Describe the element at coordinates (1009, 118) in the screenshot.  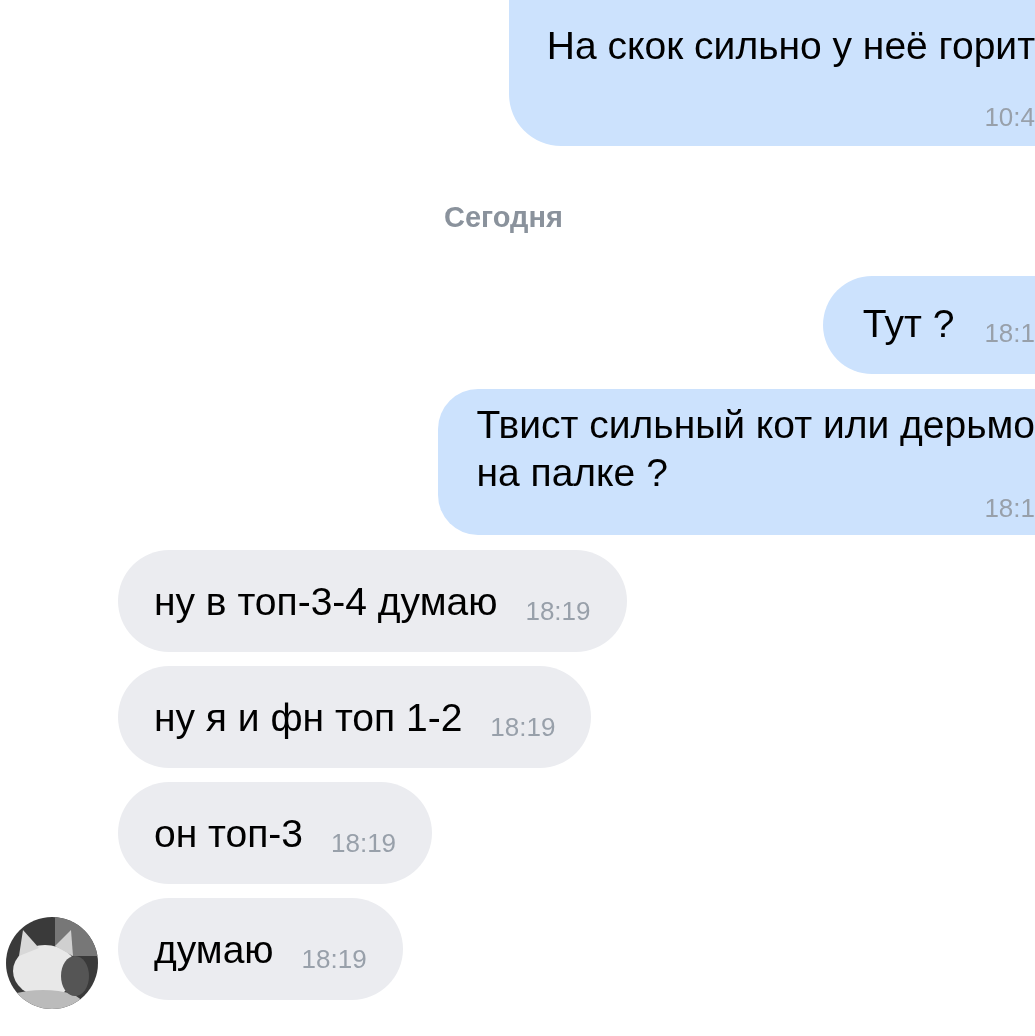
I see `message-time: 10:4` at that location.